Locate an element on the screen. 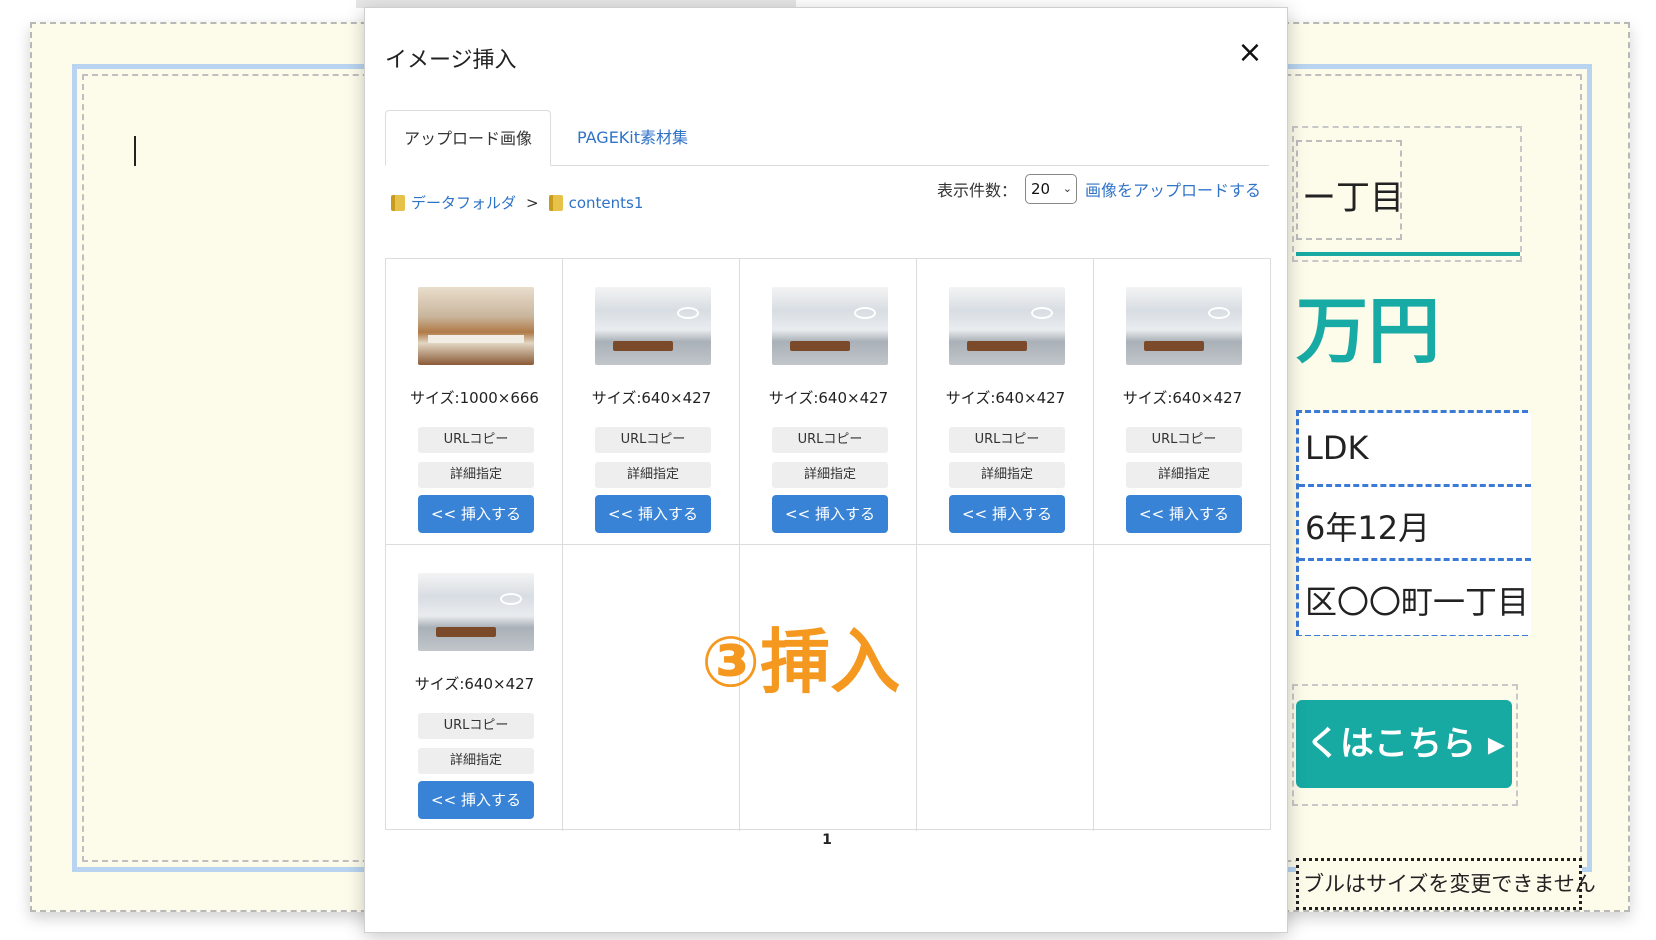  tab-uploaded-images: アップロード画像 is located at coordinates (468, 138).